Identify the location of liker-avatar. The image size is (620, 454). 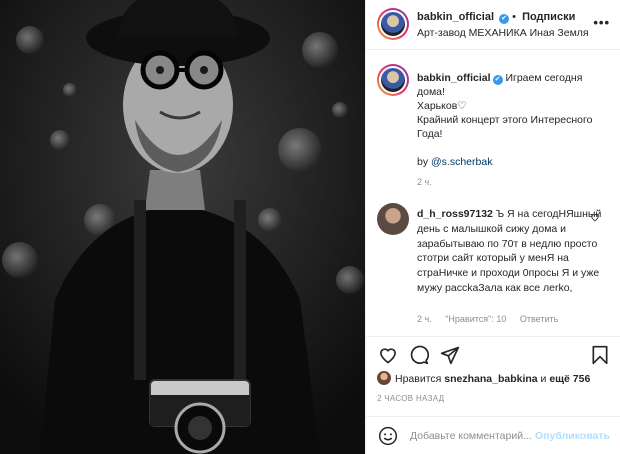
(384, 378).